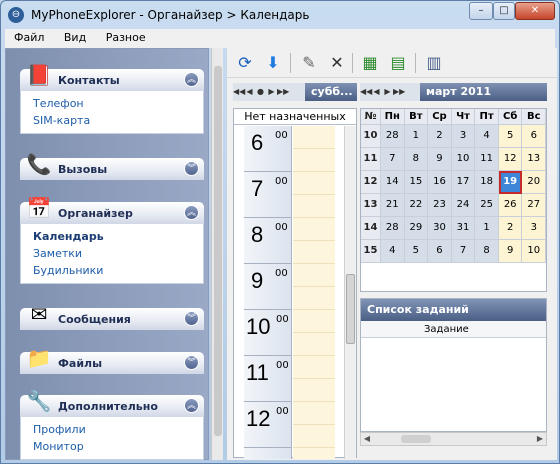 This screenshot has width=560, height=464. I want to click on calendar-day: 30, so click(440, 228).